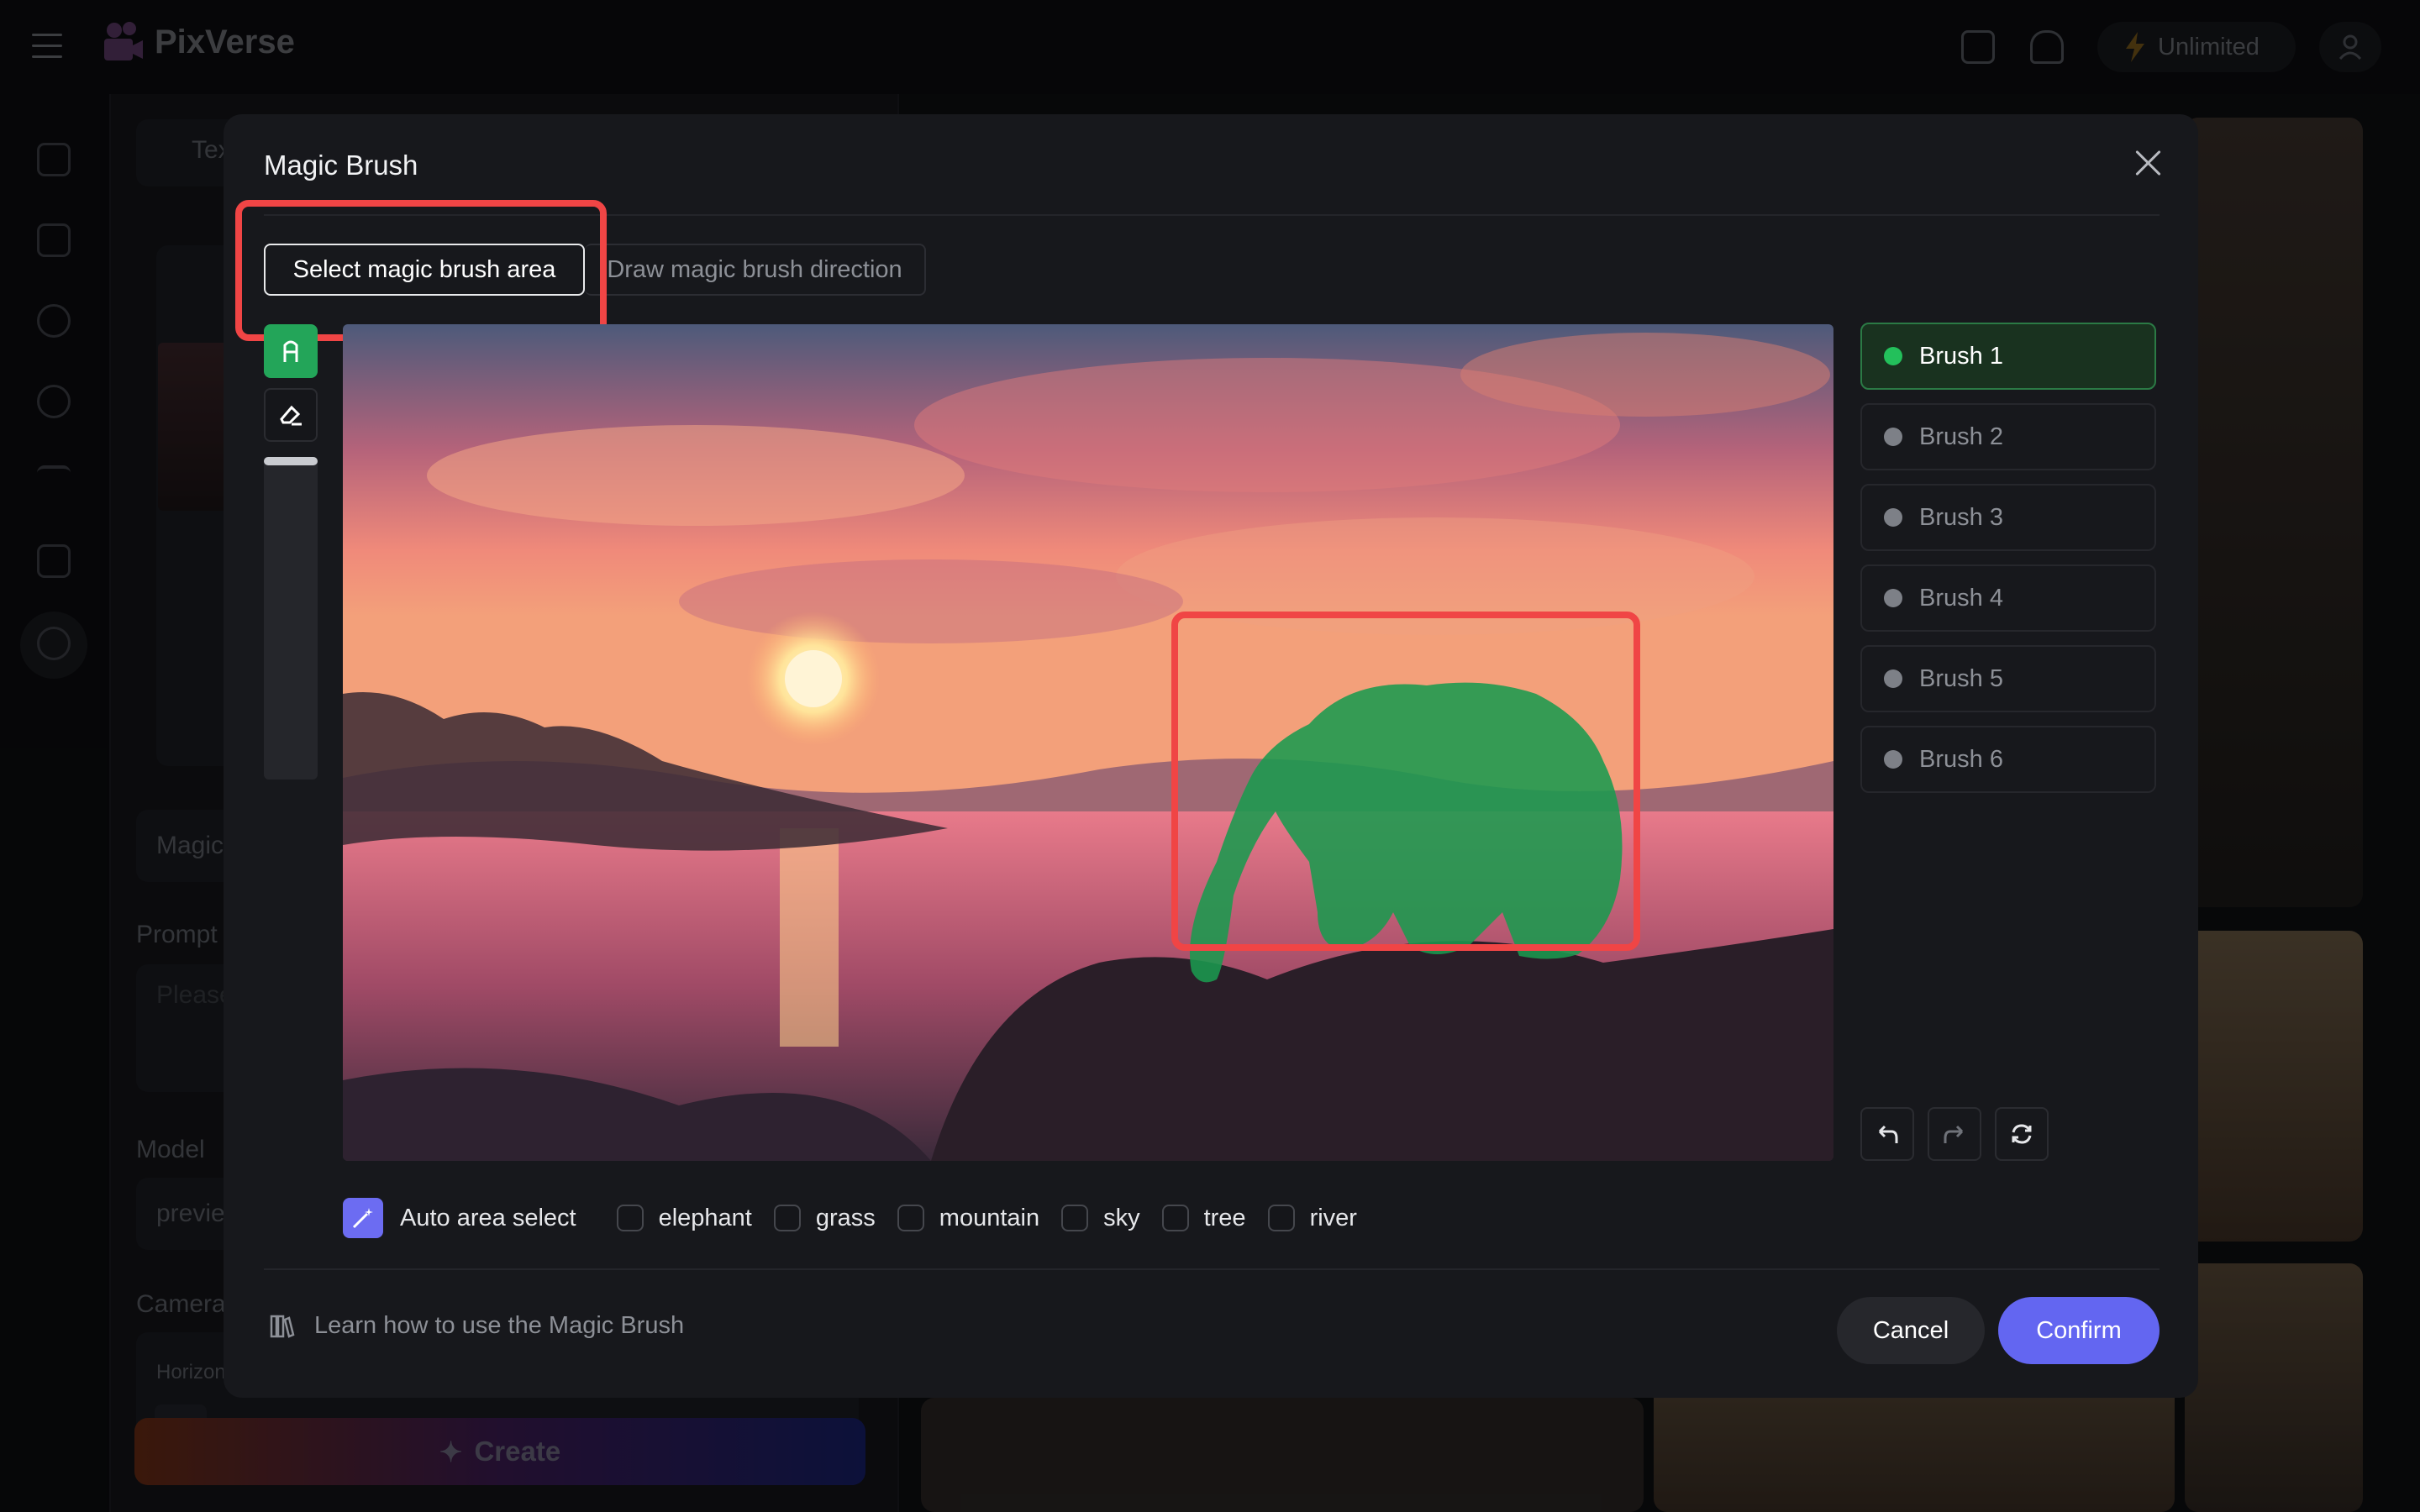 The height and width of the screenshot is (1512, 2420). What do you see at coordinates (291, 461) in the screenshot?
I see `slider-handle` at bounding box center [291, 461].